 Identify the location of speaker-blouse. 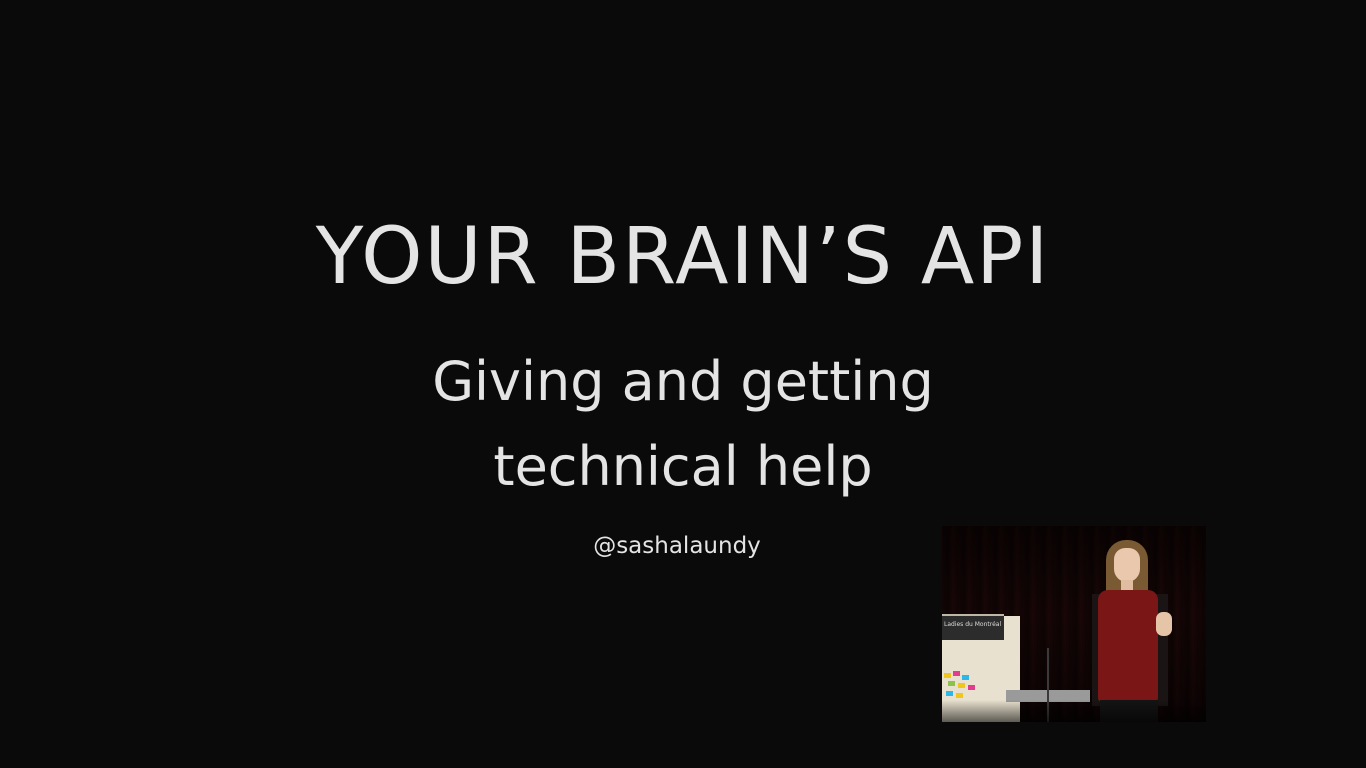
(1128, 646).